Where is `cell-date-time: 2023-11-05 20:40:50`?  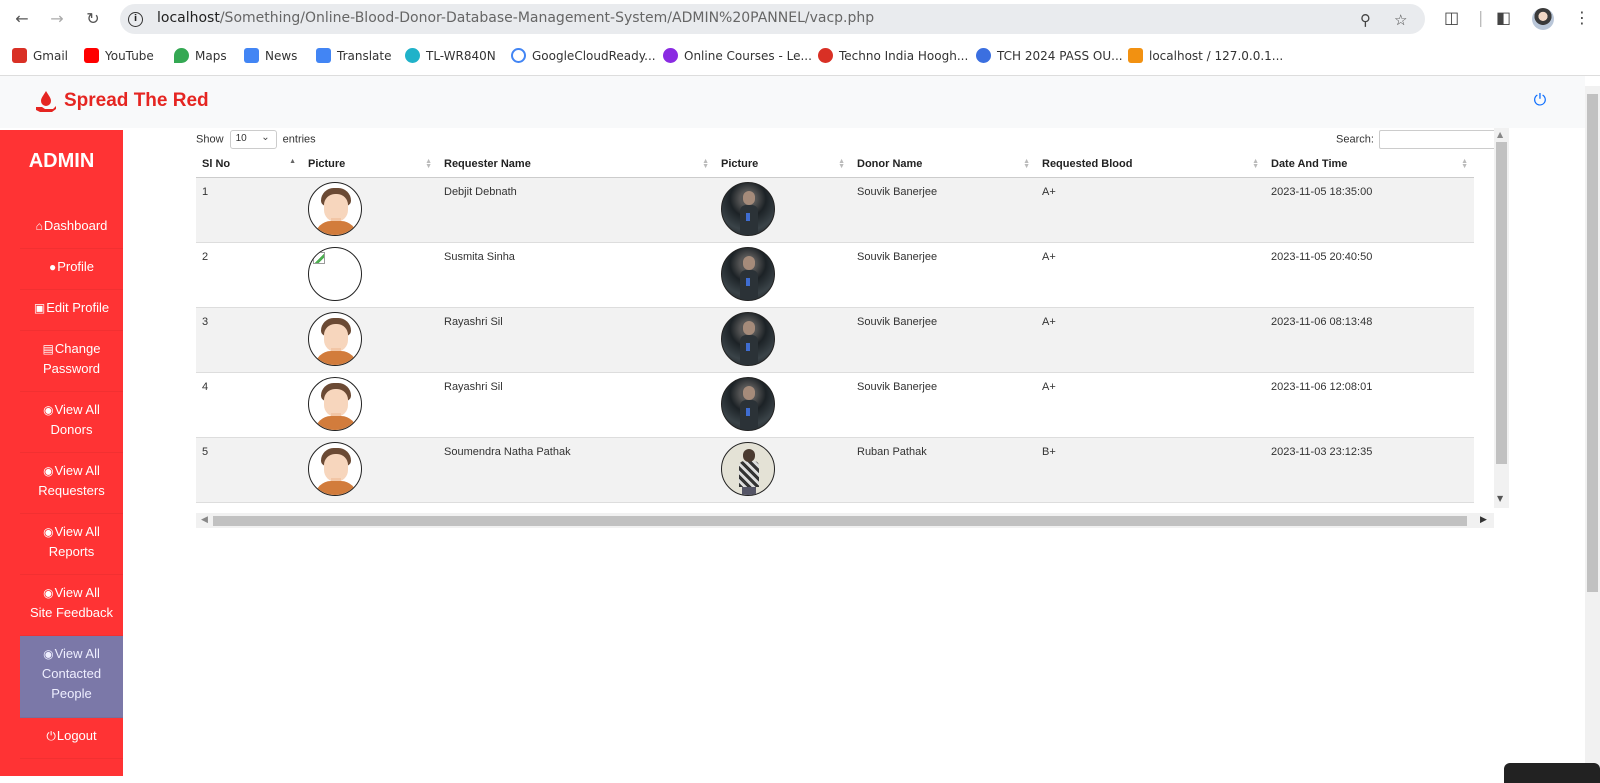
cell-date-time: 2023-11-05 20:40:50 is located at coordinates (1369, 275).